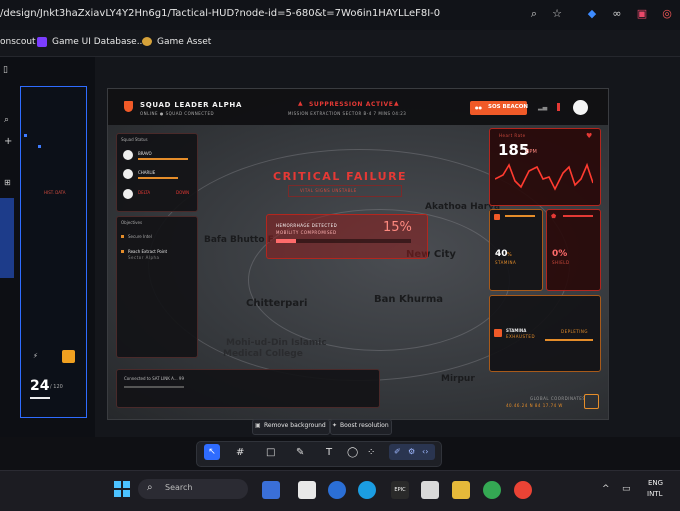 The image size is (680, 511). Describe the element at coordinates (68, 356) in the screenshot. I see `grenade-icon` at that location.